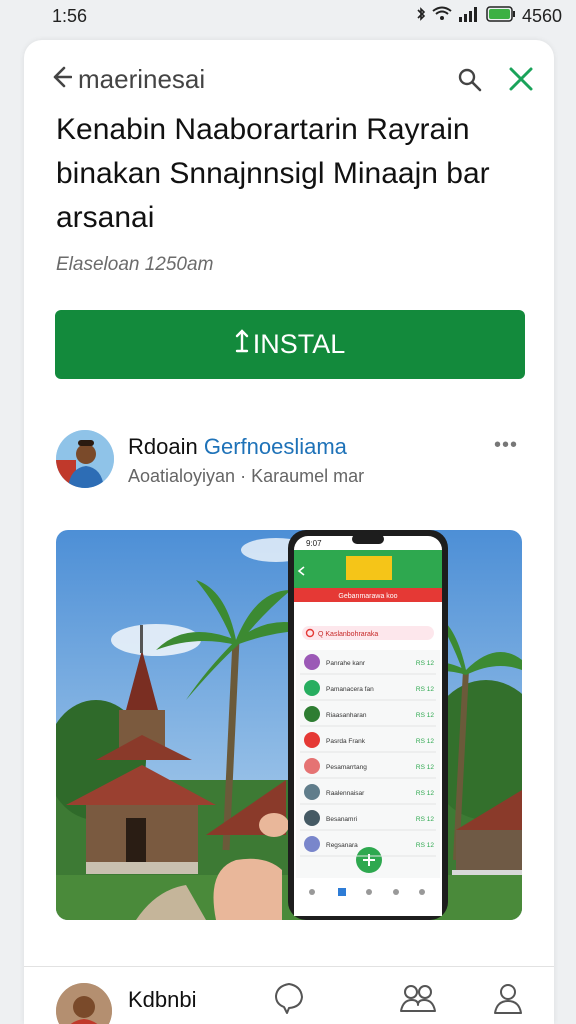 This screenshot has height=1024, width=576. What do you see at coordinates (342, 845) in the screenshot?
I see `phone-row-label: Regsanara` at bounding box center [342, 845].